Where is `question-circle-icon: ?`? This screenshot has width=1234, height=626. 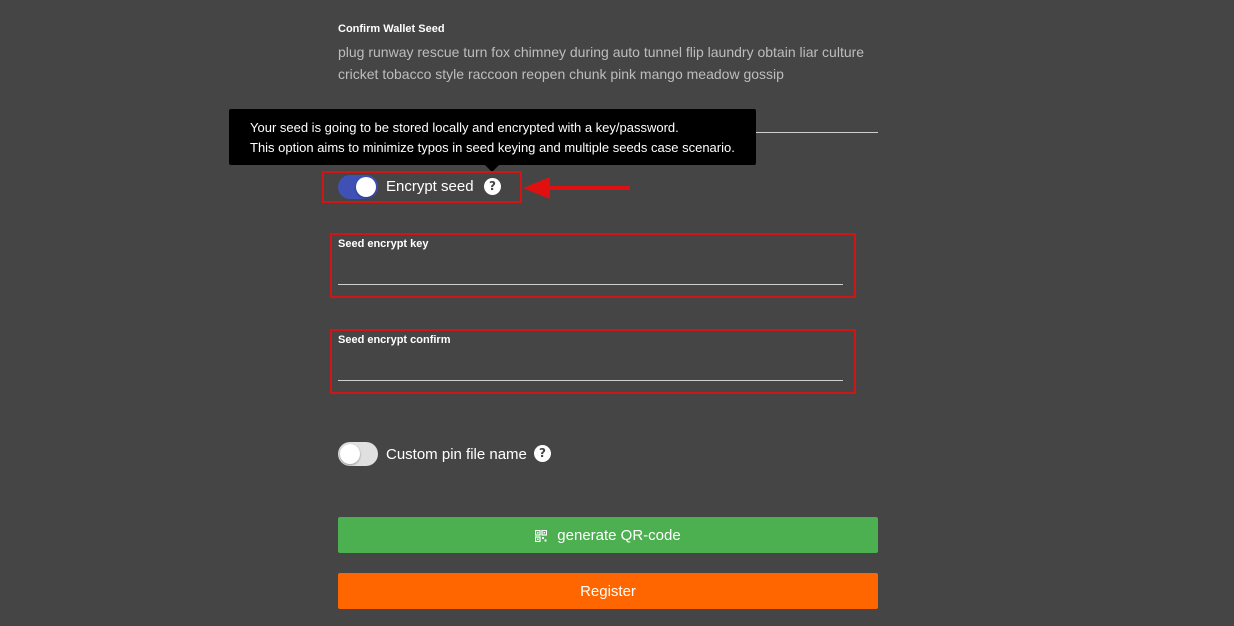 question-circle-icon: ? is located at coordinates (542, 453).